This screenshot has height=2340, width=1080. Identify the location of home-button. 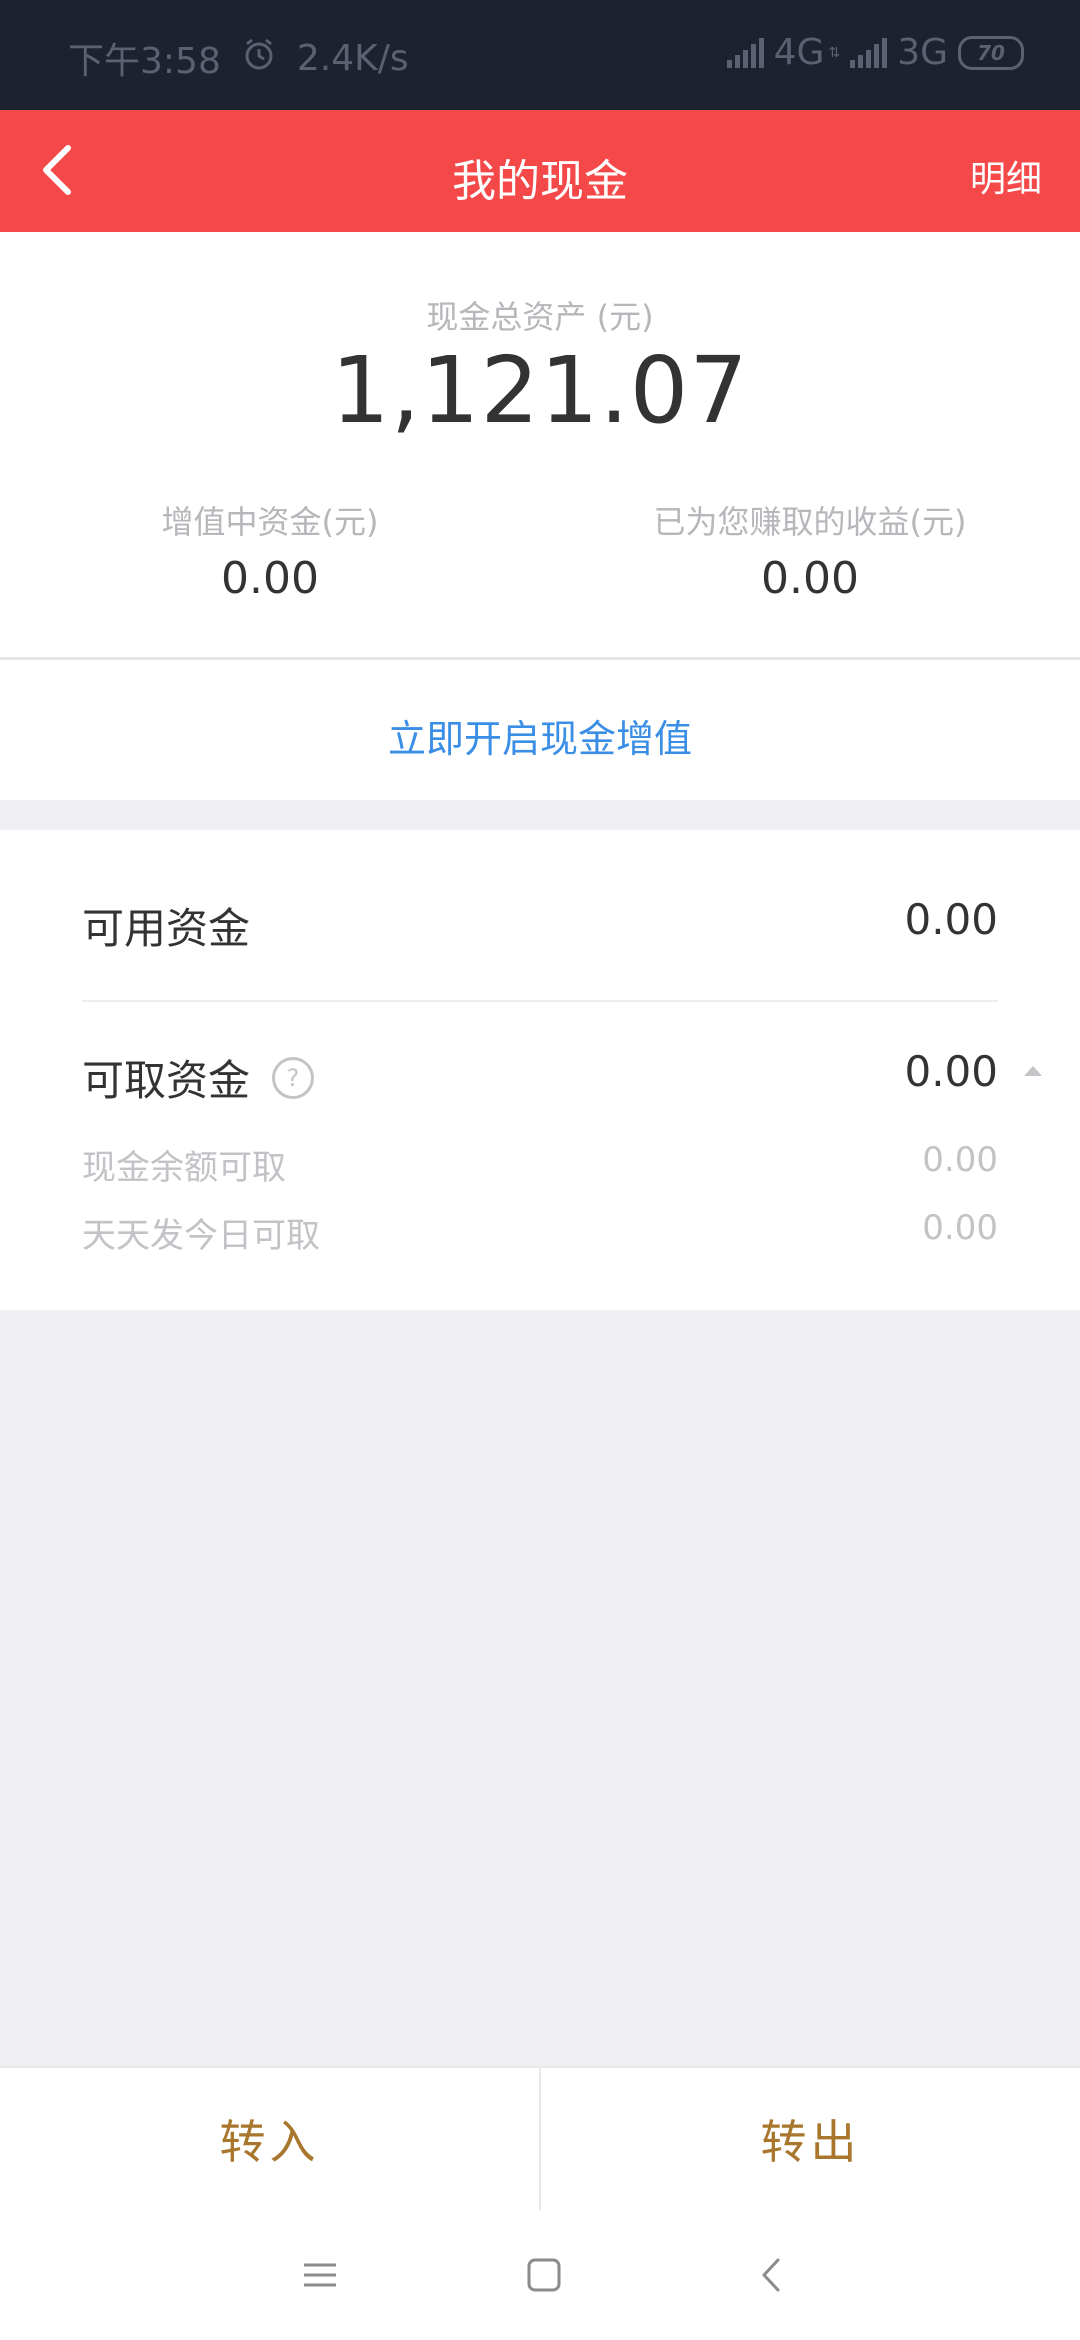
(544, 2275).